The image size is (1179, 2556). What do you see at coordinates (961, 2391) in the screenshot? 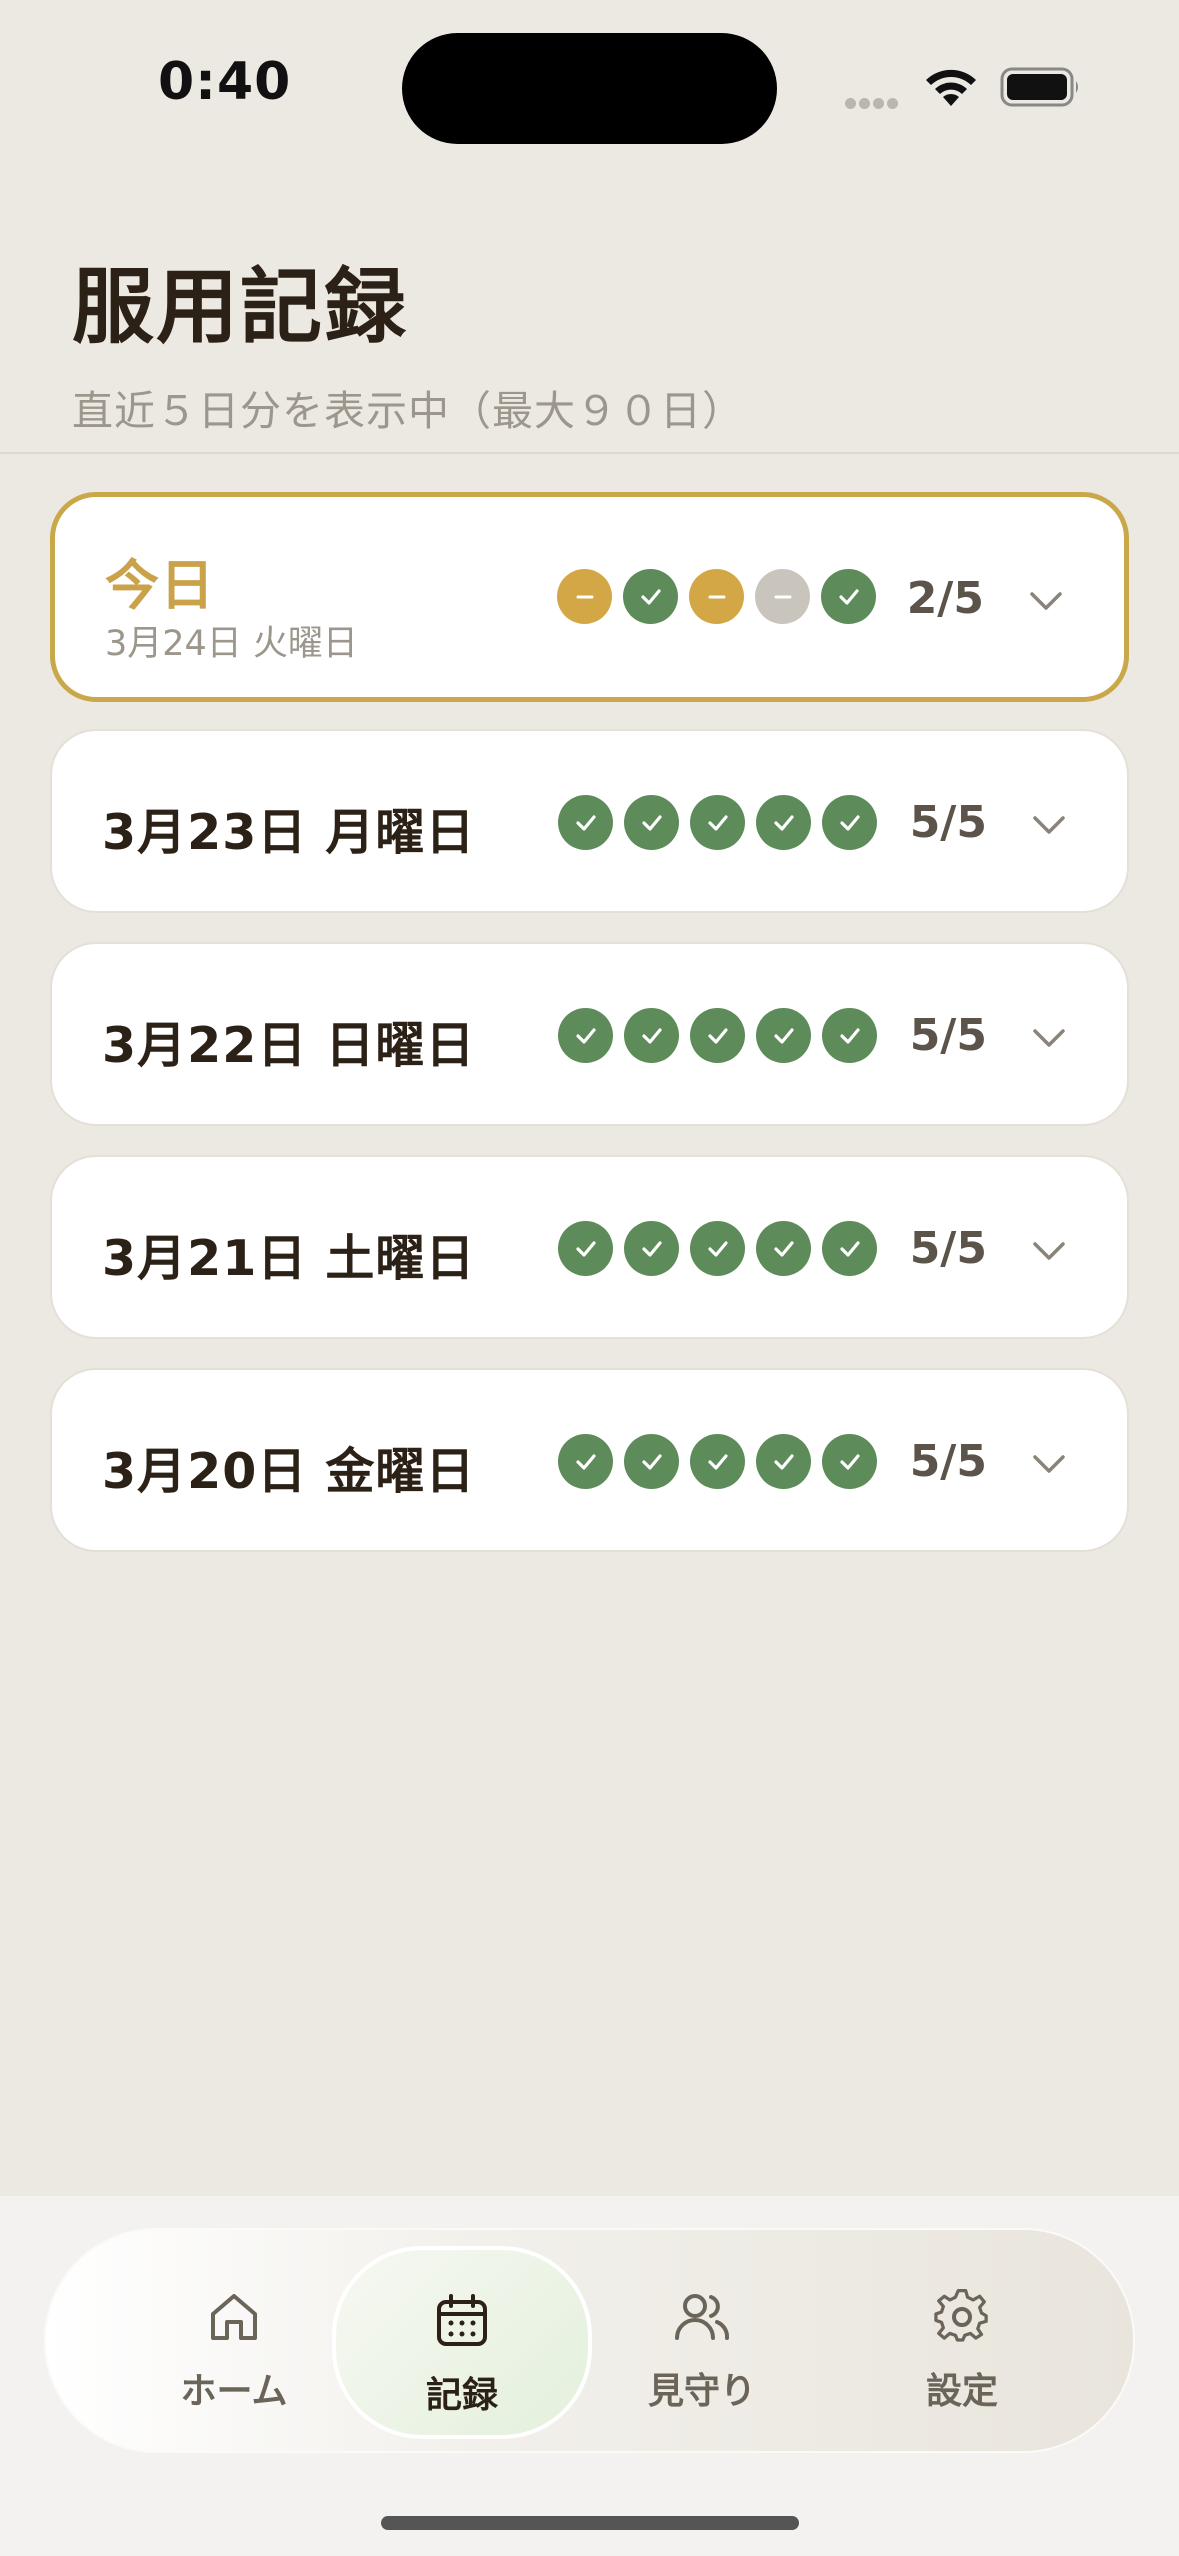
I see `tab-settings-label: 設定` at bounding box center [961, 2391].